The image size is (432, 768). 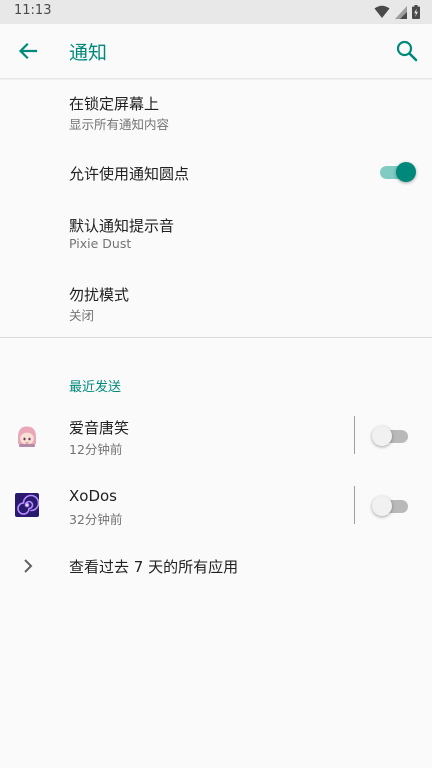 I want to click on recent-app-name: 爱音唐笑, so click(x=99, y=428).